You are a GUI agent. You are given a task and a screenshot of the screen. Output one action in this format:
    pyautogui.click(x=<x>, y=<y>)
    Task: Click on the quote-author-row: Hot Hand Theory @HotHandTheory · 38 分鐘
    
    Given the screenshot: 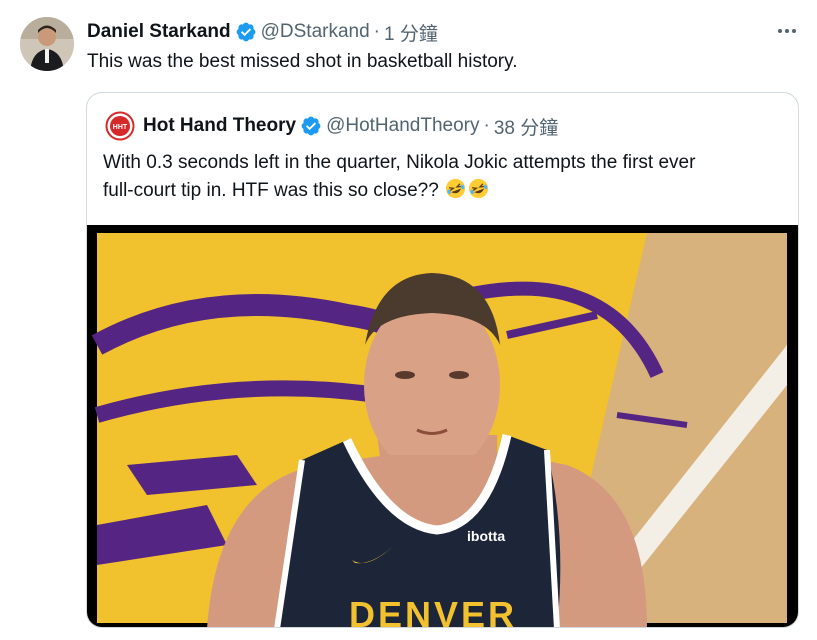 What is the action you would take?
    pyautogui.click(x=351, y=126)
    